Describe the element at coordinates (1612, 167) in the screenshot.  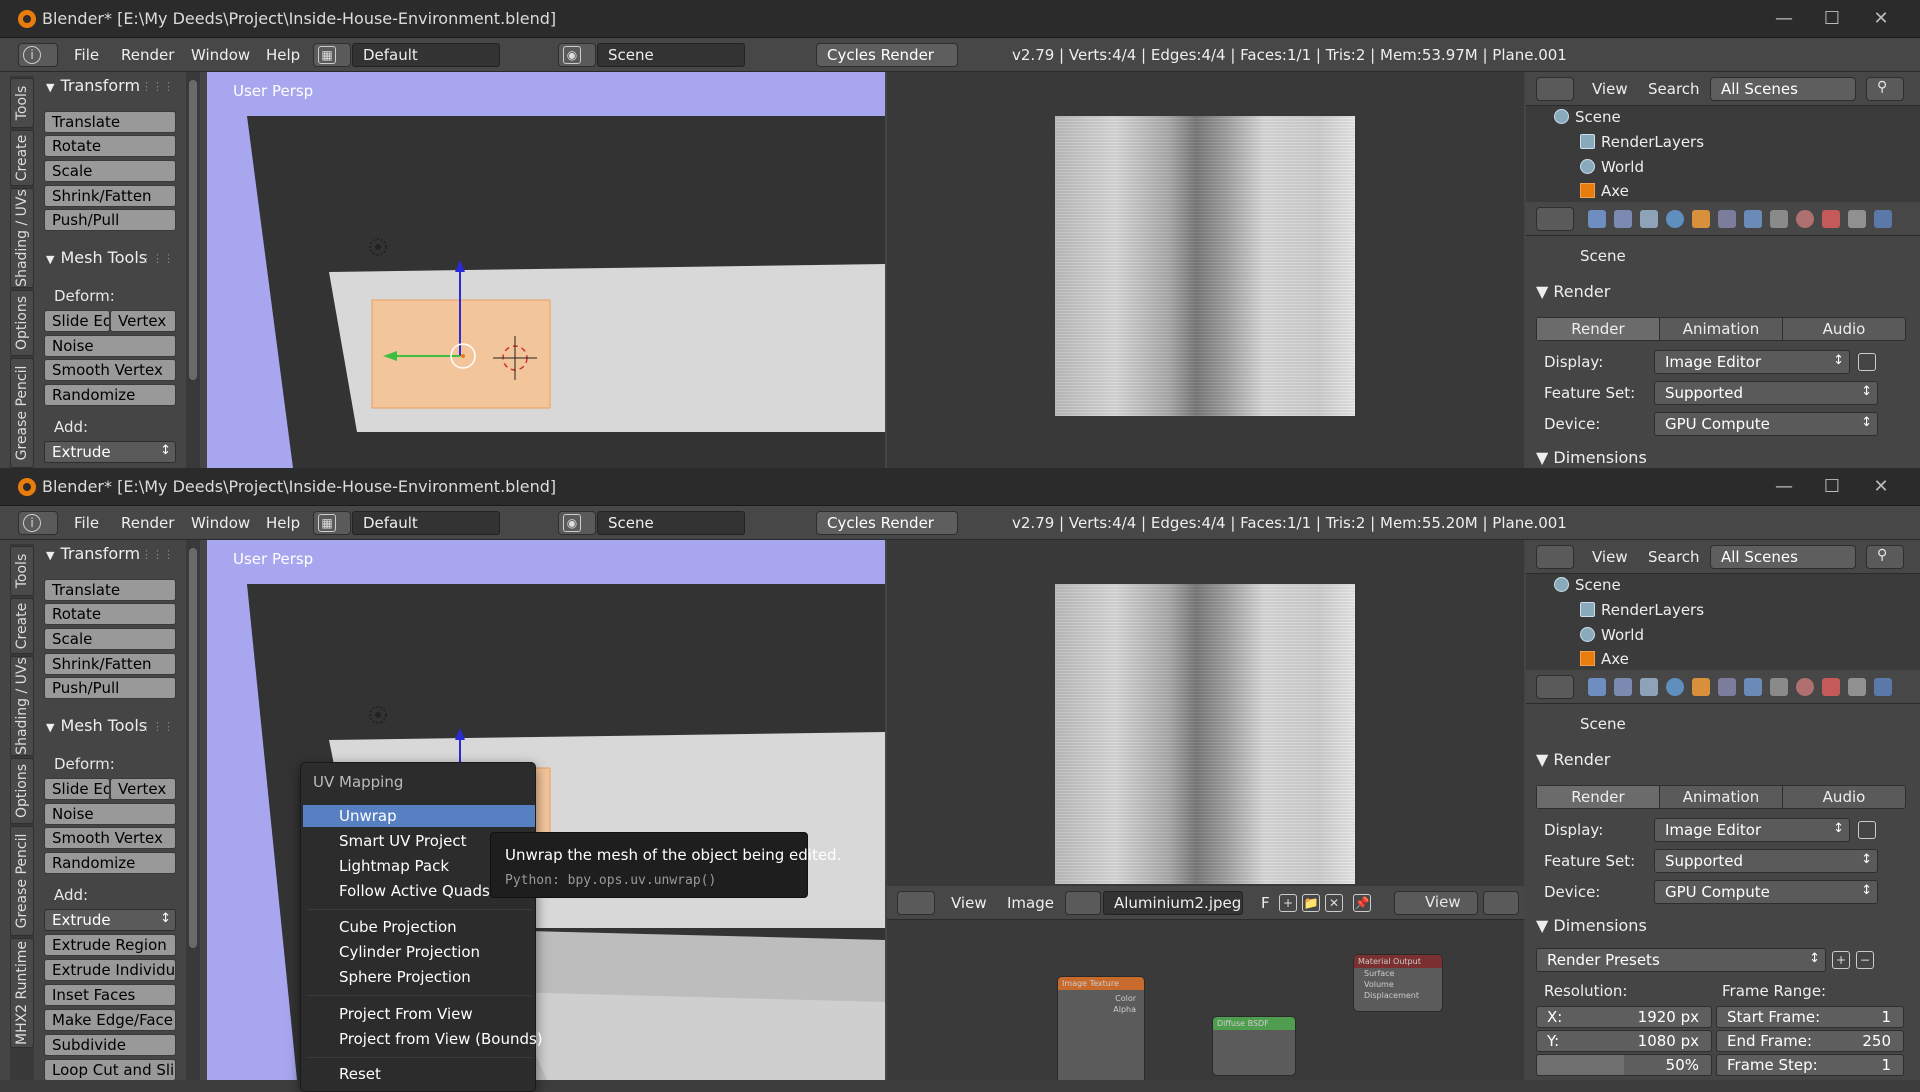
I see `outliner-item-world: World` at that location.